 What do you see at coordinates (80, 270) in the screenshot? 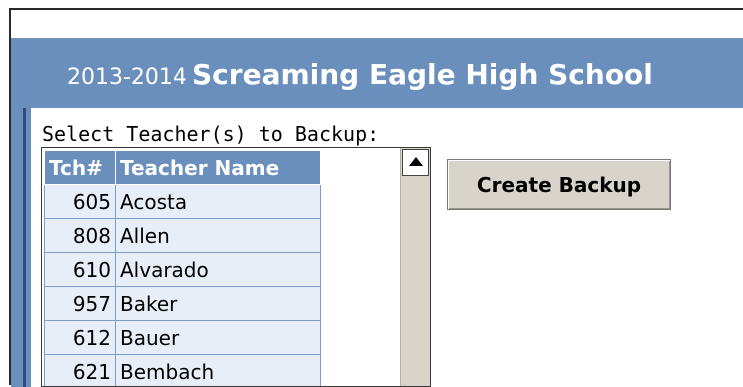
I see `teacher-number: 610` at bounding box center [80, 270].